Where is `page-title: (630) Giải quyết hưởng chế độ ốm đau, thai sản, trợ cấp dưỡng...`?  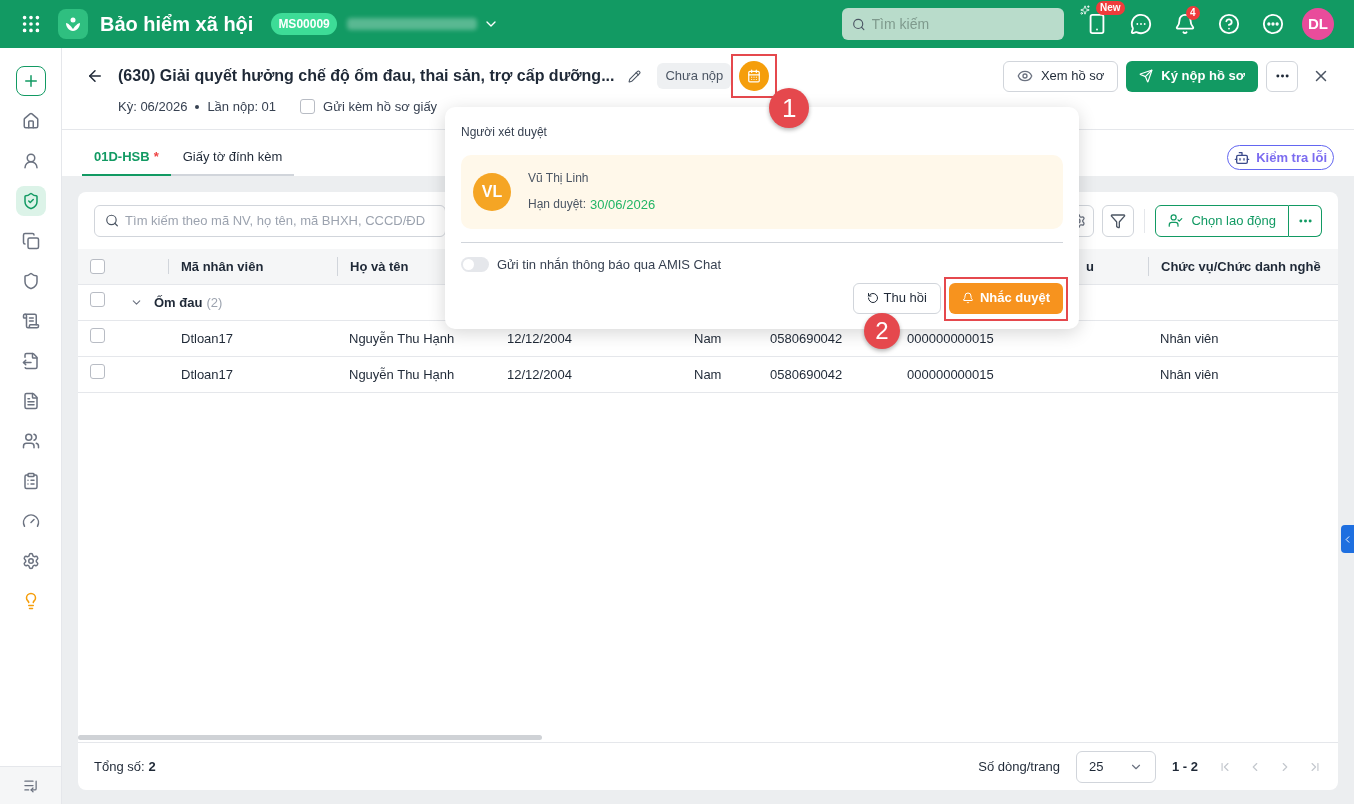 page-title: (630) Giải quyết hưởng chế độ ốm đau, thai sản, trợ cấp dưỡng... is located at coordinates (366, 76).